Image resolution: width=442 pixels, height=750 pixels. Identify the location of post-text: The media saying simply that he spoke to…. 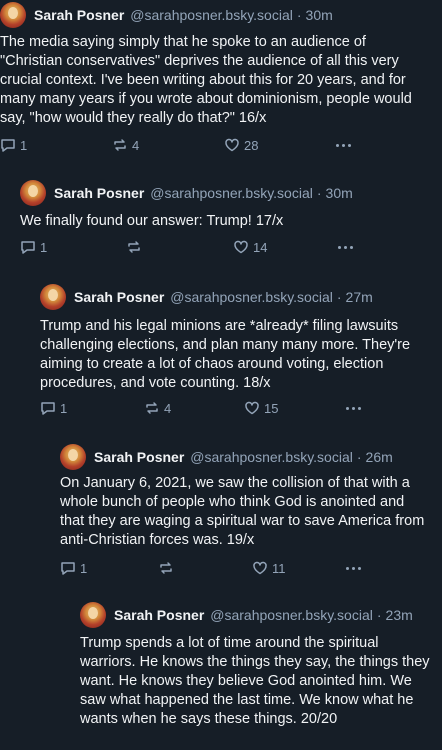
(208, 80).